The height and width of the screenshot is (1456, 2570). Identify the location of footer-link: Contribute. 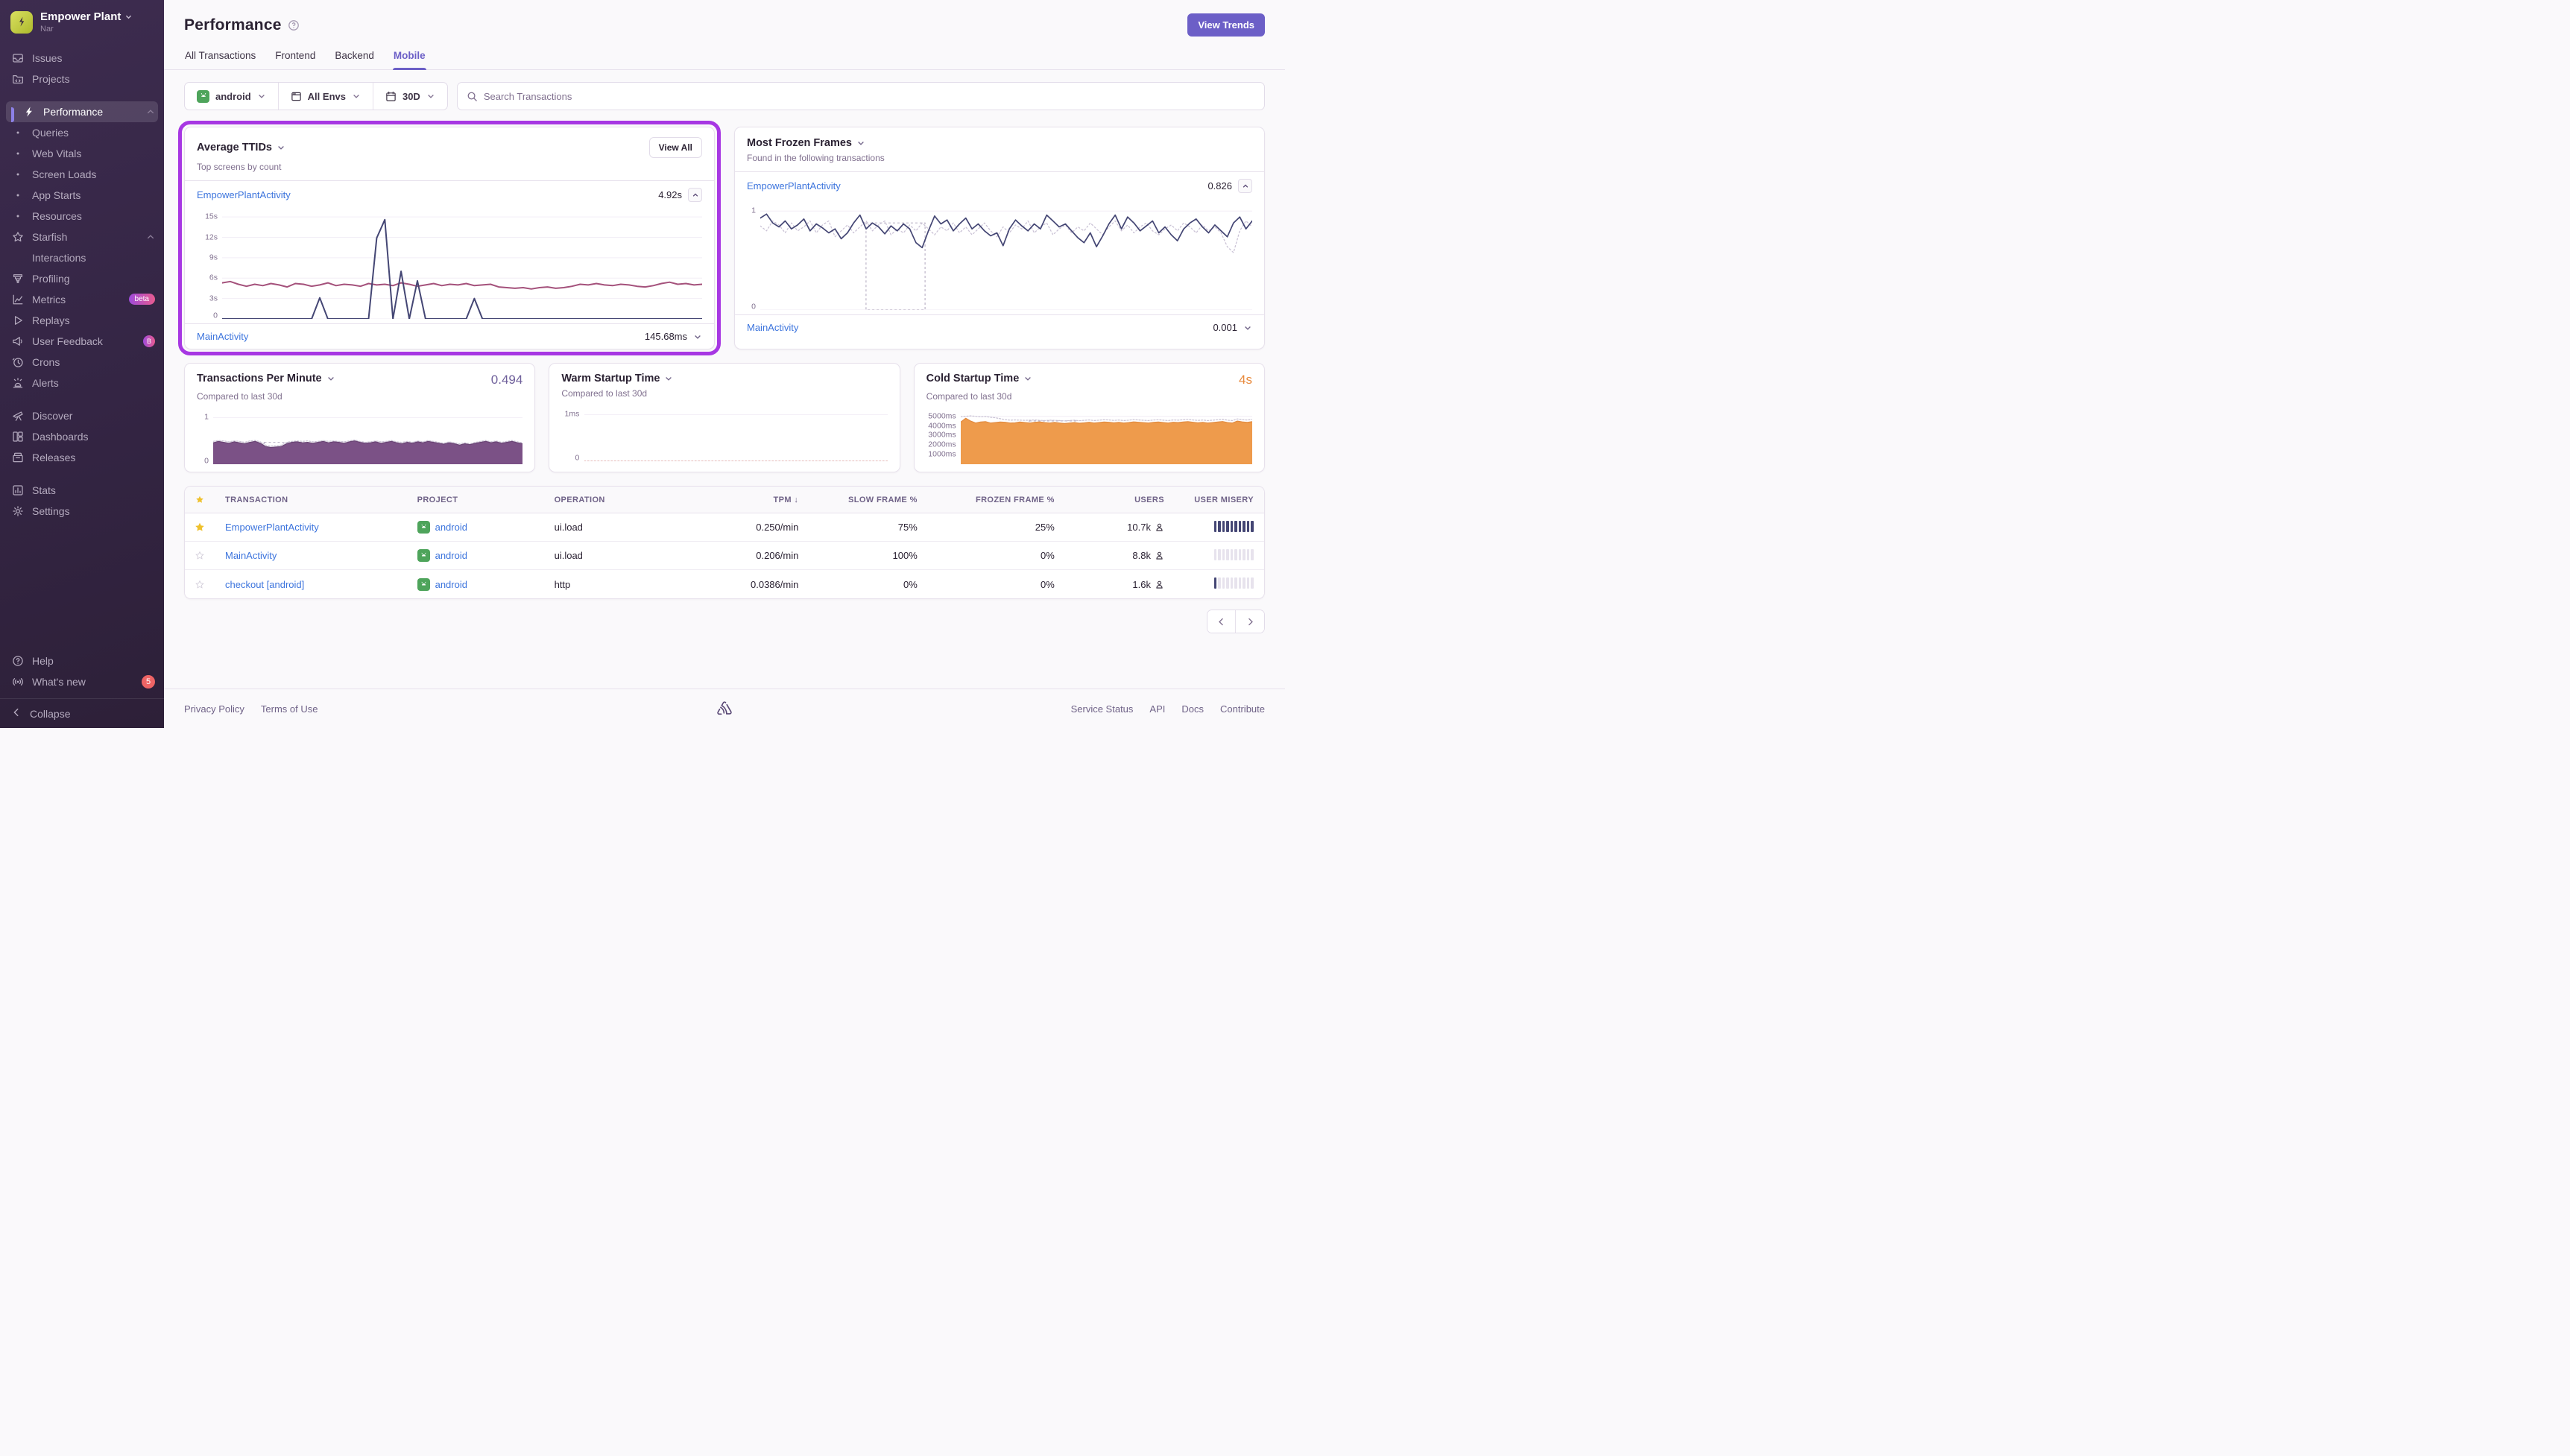
(1242, 709).